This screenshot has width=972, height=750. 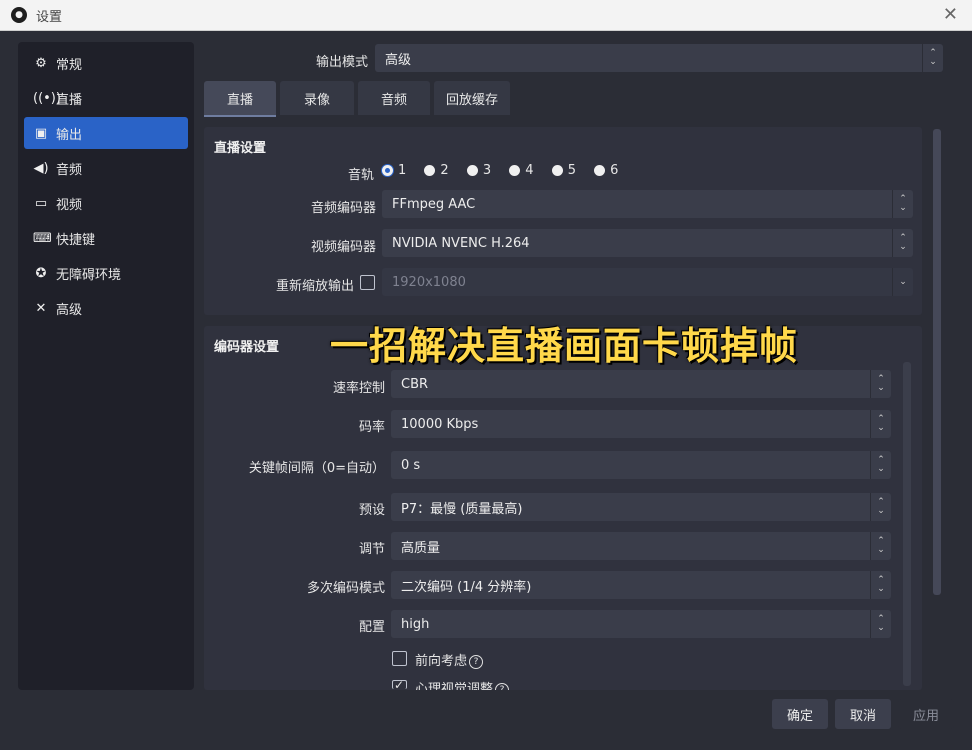 What do you see at coordinates (641, 384) in the screenshot?
I see `rate-control-select: CBR ⌃ ⌄` at bounding box center [641, 384].